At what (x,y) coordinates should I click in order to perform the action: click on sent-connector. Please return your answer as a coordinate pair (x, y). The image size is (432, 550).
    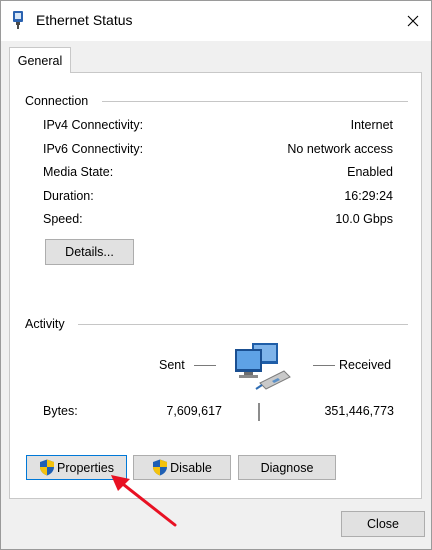
    Looking at the image, I should click on (205, 365).